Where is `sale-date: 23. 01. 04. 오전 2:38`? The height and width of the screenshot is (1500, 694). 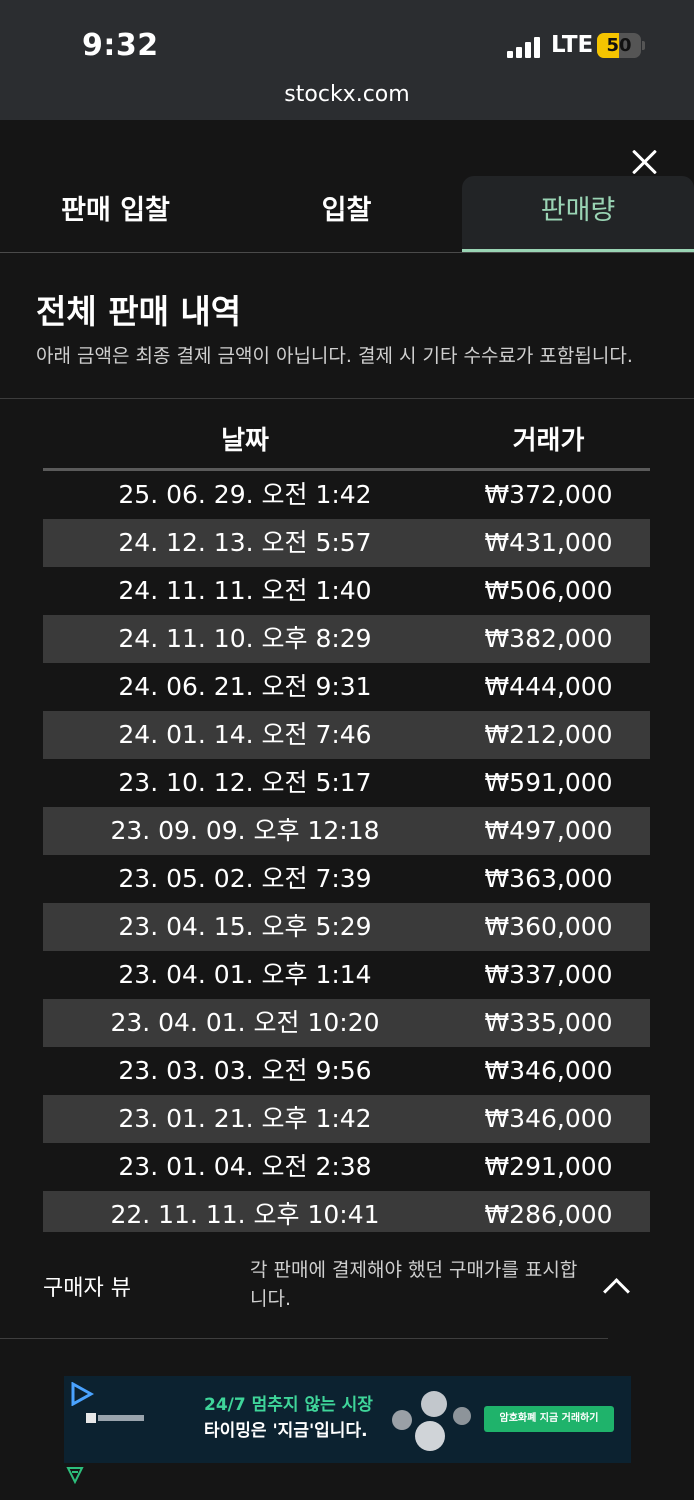
sale-date: 23. 01. 04. 오전 2:38 is located at coordinates (245, 1166).